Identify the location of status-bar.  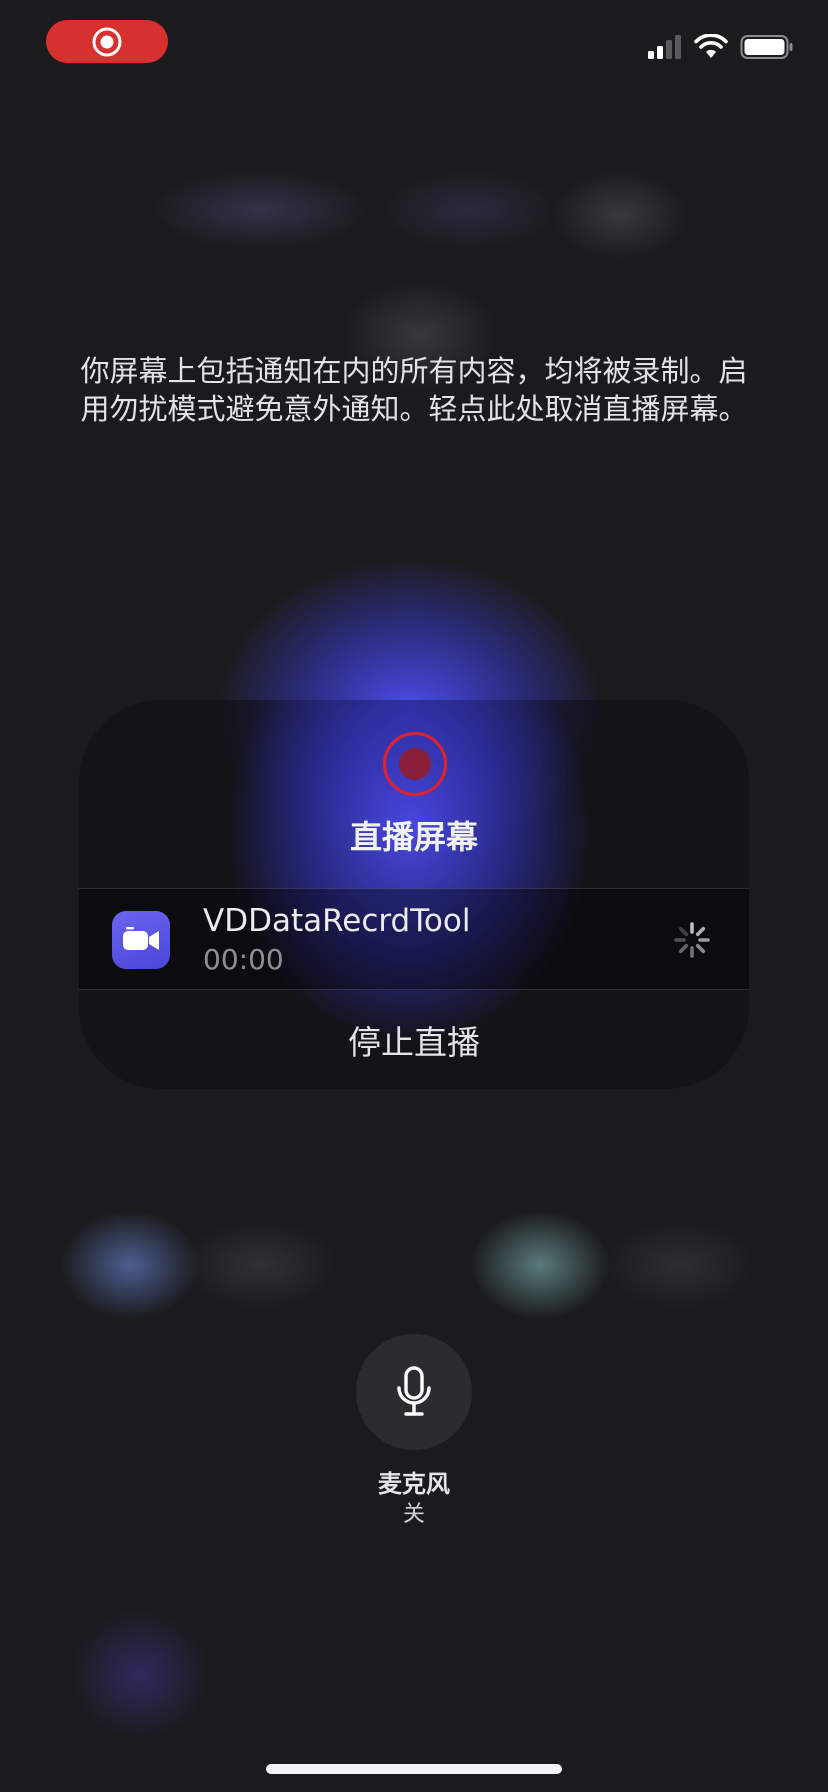
(414, 45).